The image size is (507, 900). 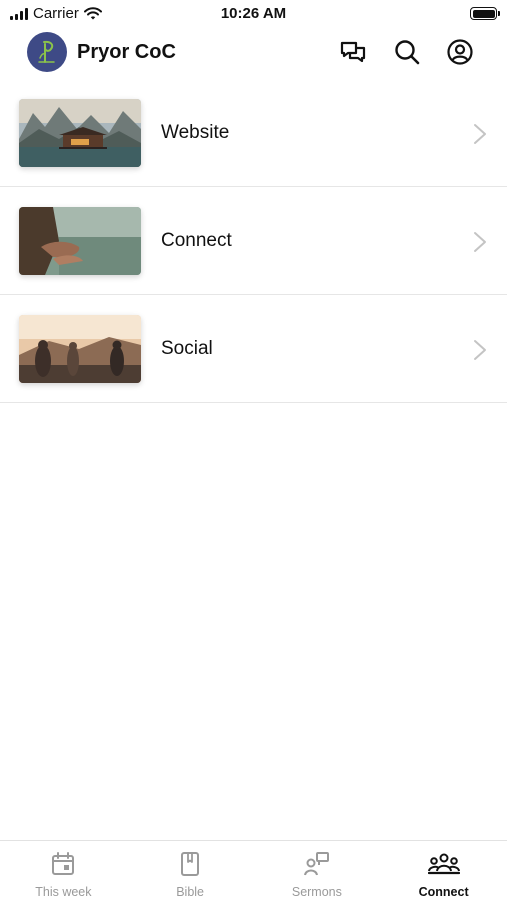 I want to click on list-item-label: Social, so click(x=187, y=348).